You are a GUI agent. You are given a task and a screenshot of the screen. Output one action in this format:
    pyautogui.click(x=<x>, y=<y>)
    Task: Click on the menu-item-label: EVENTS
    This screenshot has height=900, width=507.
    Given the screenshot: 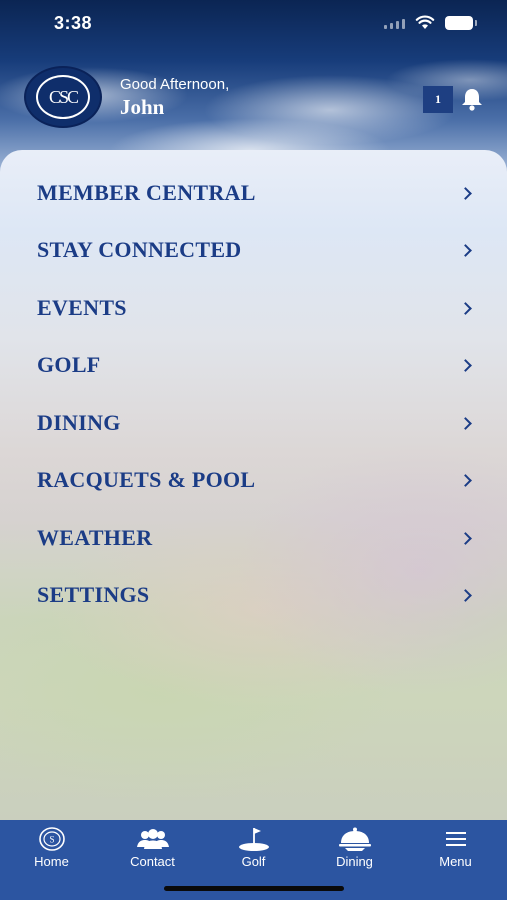 What is the action you would take?
    pyautogui.click(x=82, y=307)
    